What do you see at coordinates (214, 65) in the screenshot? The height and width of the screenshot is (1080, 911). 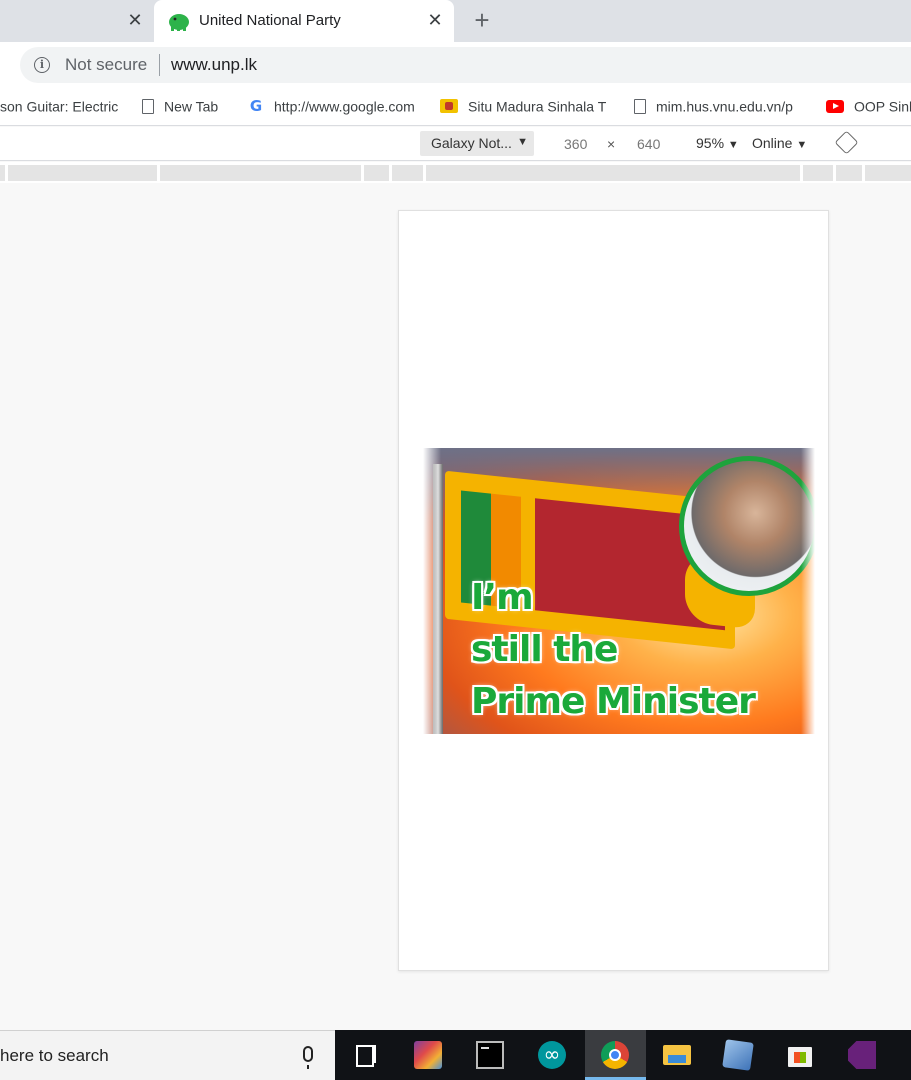 I see `url-text: www.unp.lk` at bounding box center [214, 65].